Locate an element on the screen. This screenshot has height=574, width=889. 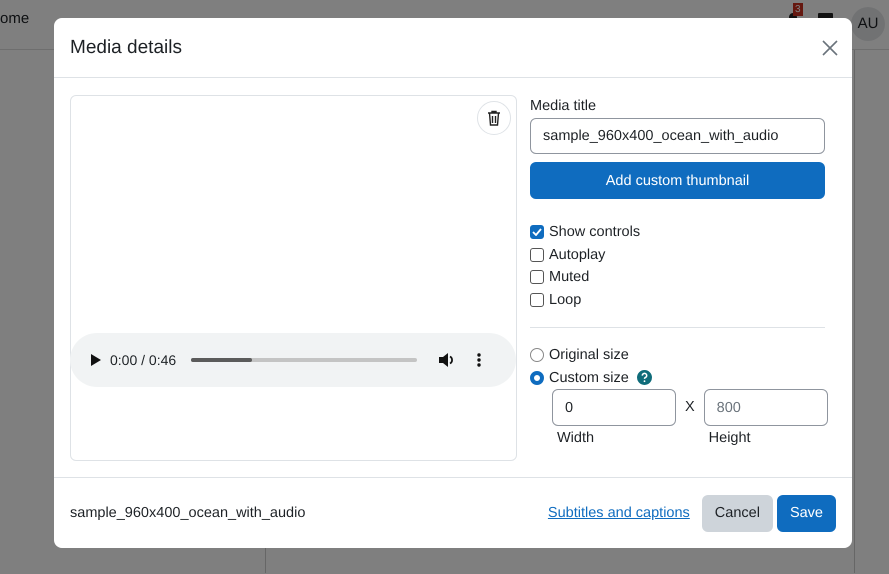
field-label: Height is located at coordinates (730, 438).